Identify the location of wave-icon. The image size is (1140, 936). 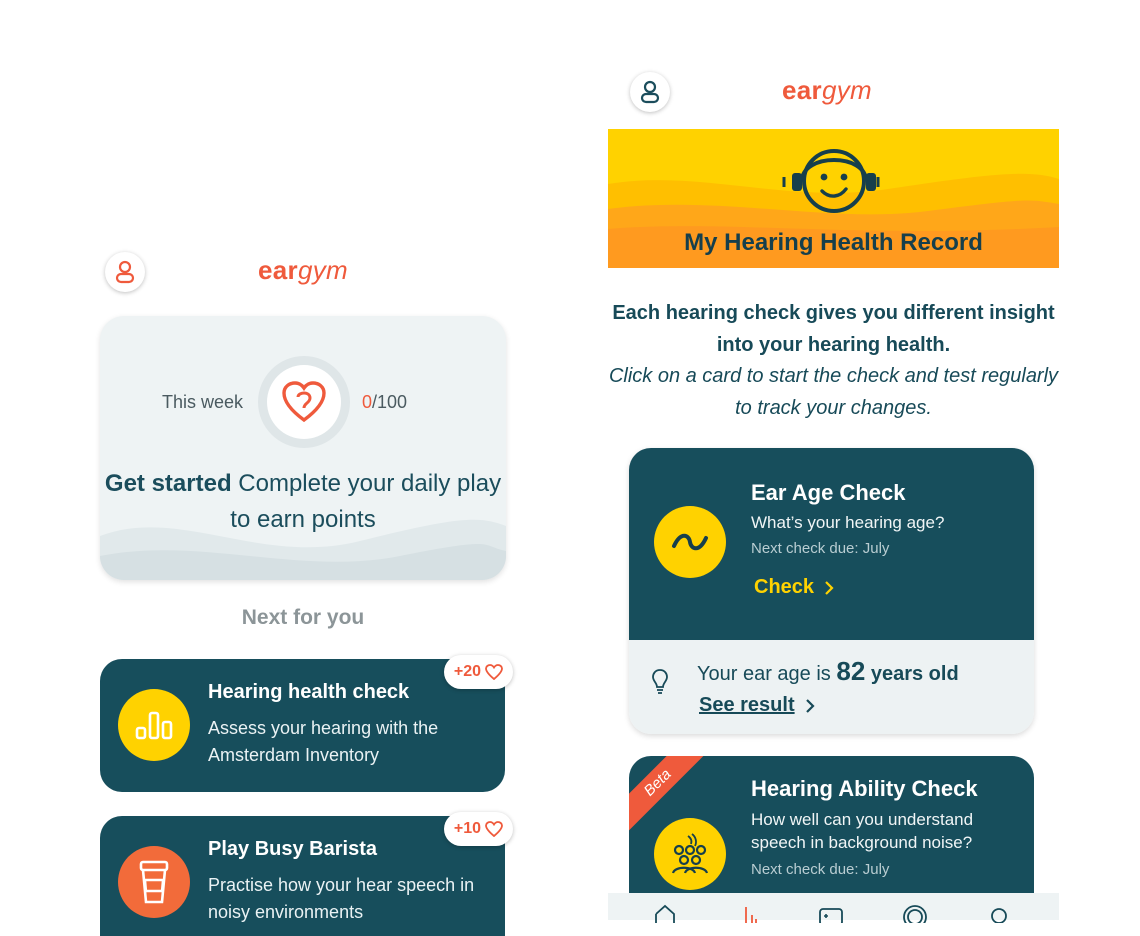
(690, 542).